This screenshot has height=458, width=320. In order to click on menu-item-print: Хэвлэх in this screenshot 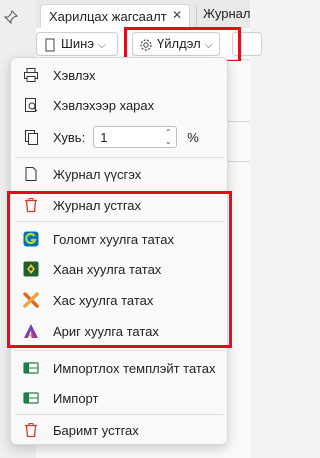, I will do `click(119, 75)`.